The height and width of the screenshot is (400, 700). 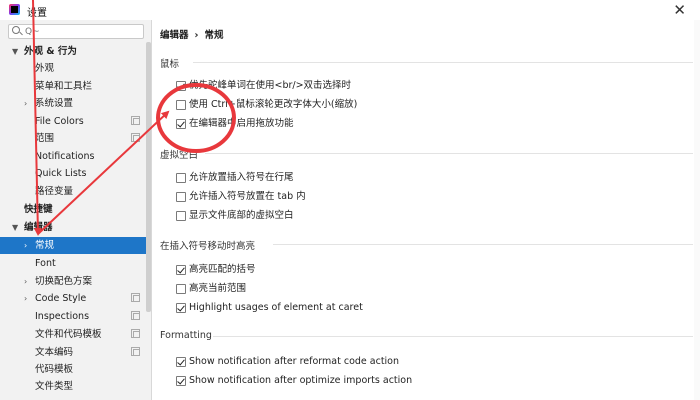 What do you see at coordinates (75, 263) in the screenshot?
I see `sidebar-item-font: Font` at bounding box center [75, 263].